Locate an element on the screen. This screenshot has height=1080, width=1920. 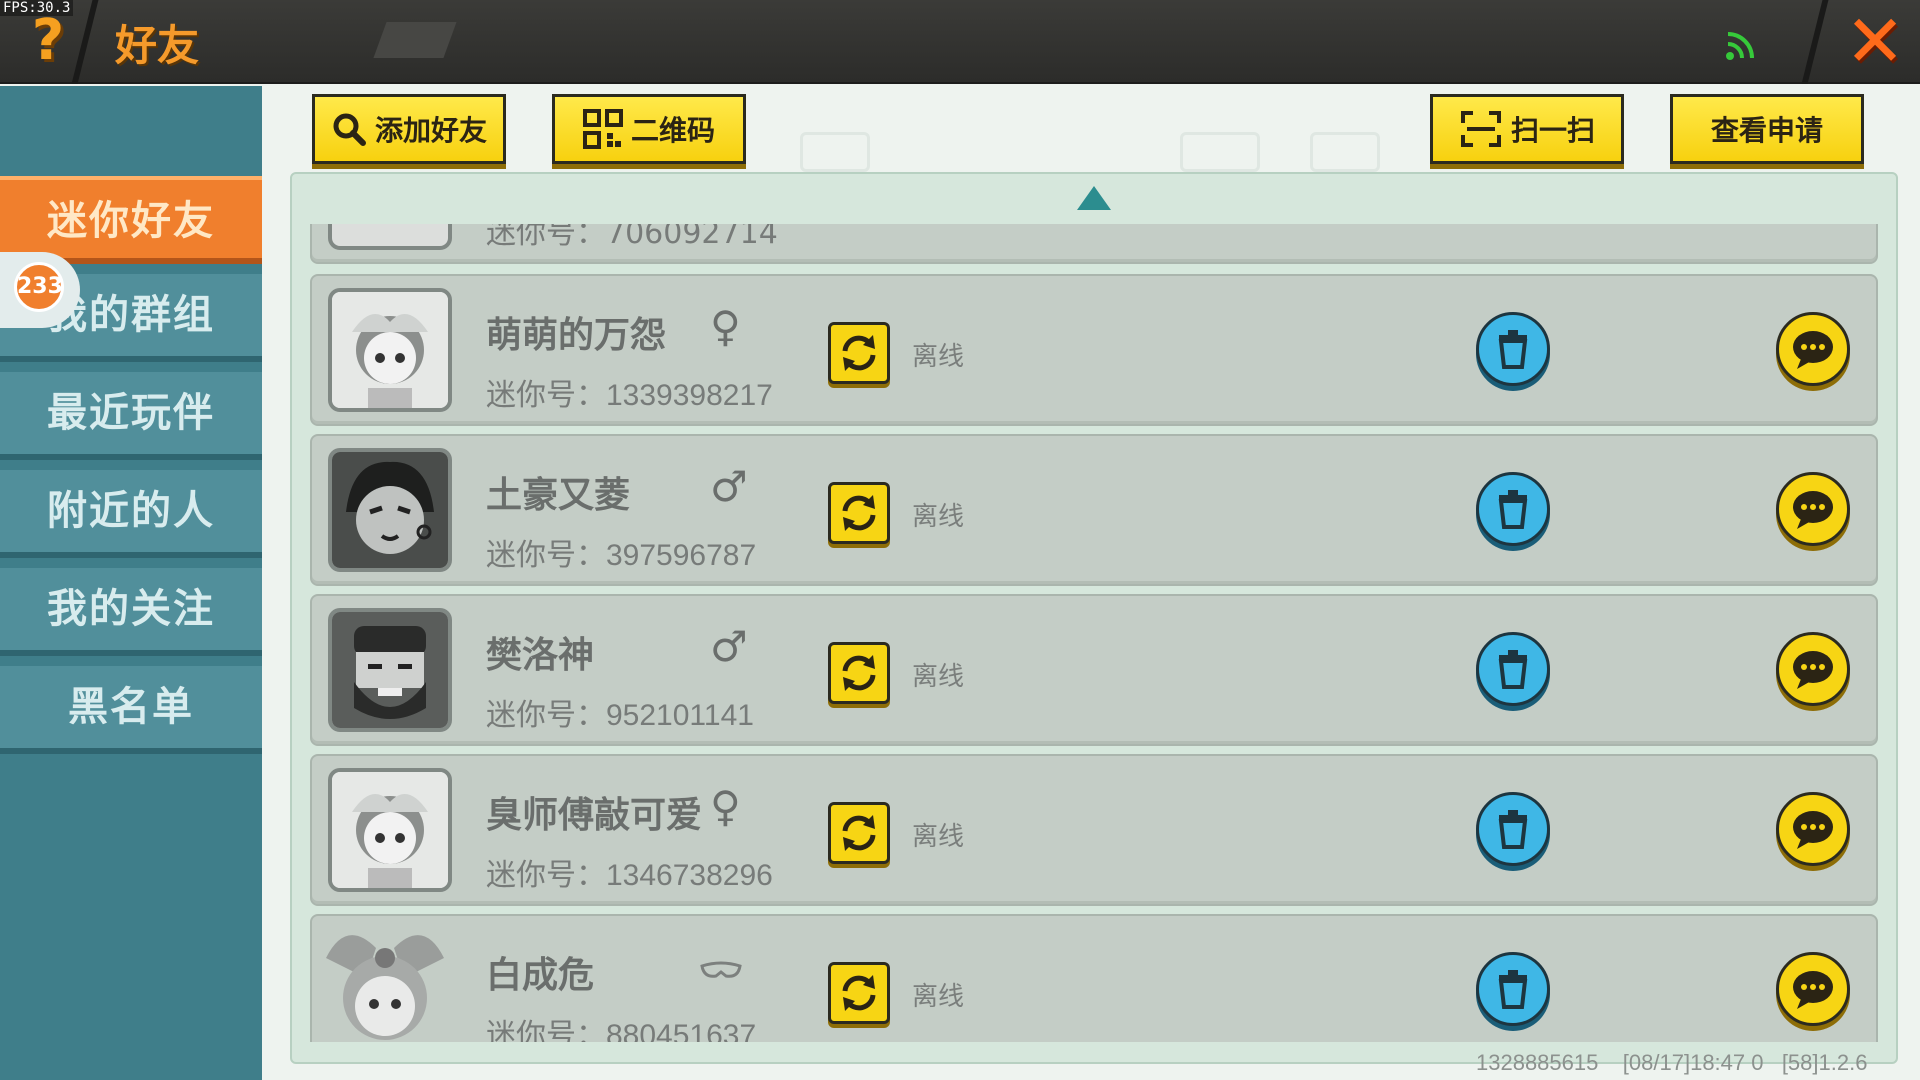
scan-button: 扫一扫 is located at coordinates (1527, 129).